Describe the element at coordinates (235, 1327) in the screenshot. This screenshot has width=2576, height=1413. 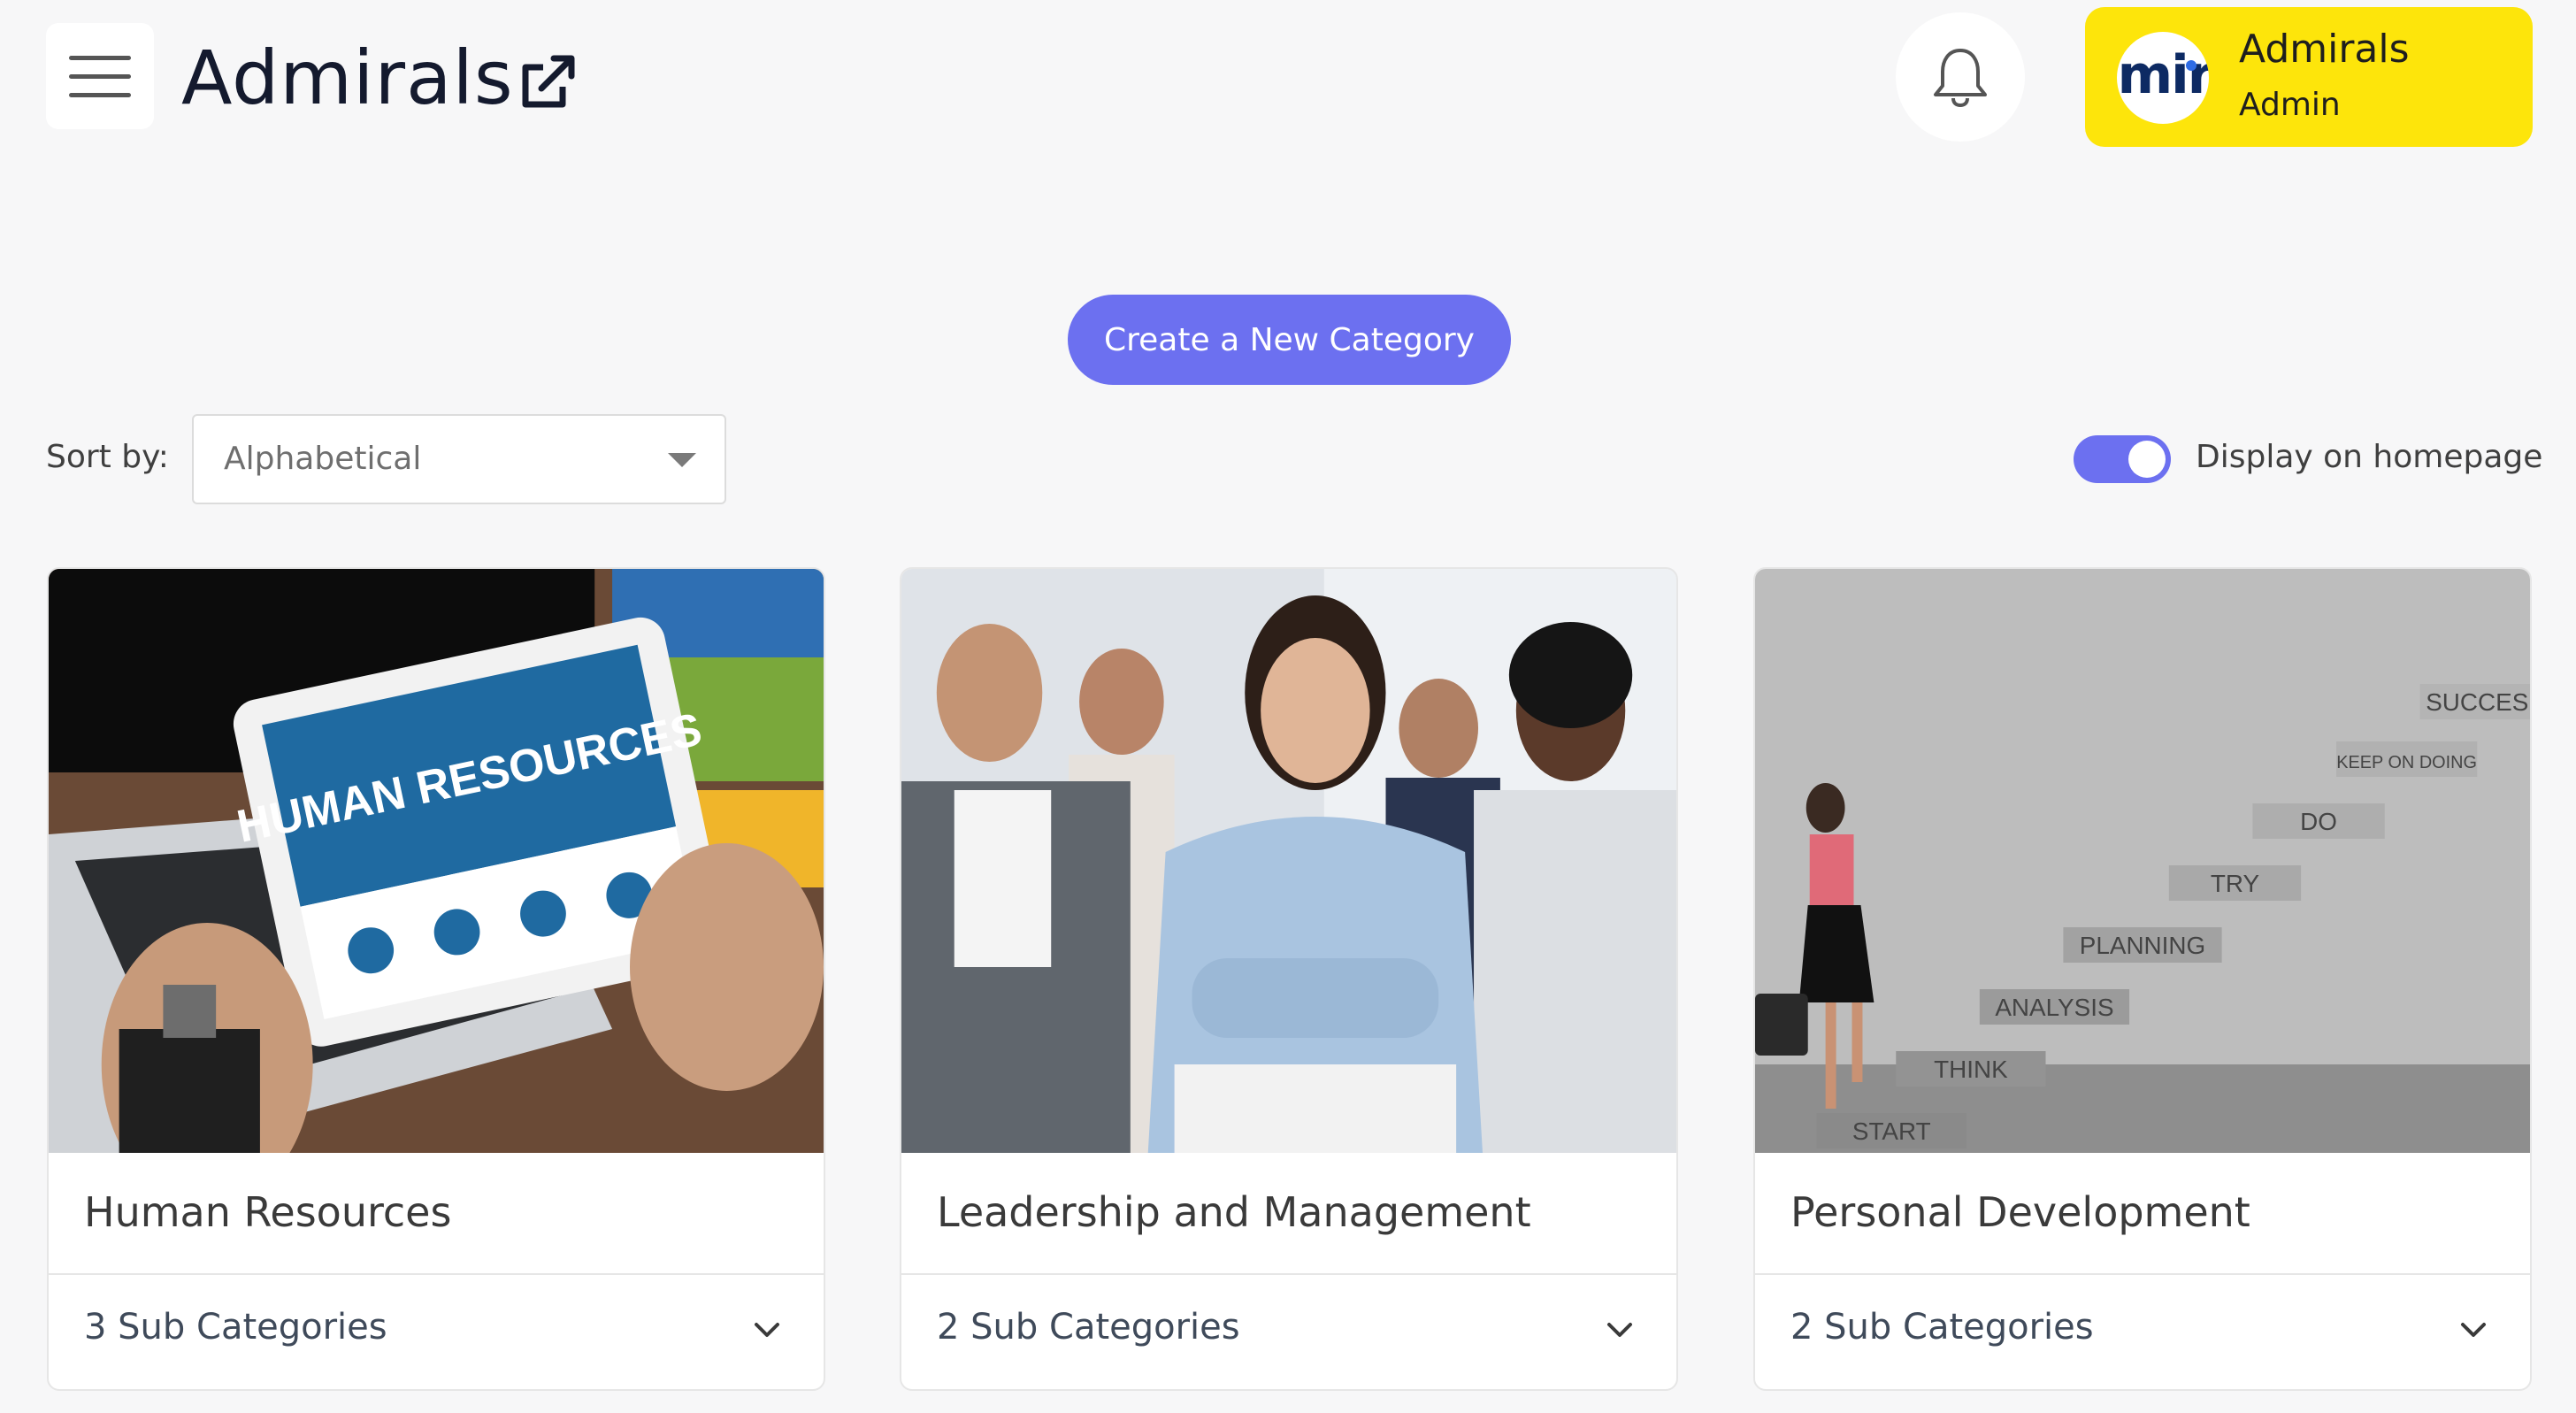
I see `subcategory-count: 3 Sub Categories` at that location.